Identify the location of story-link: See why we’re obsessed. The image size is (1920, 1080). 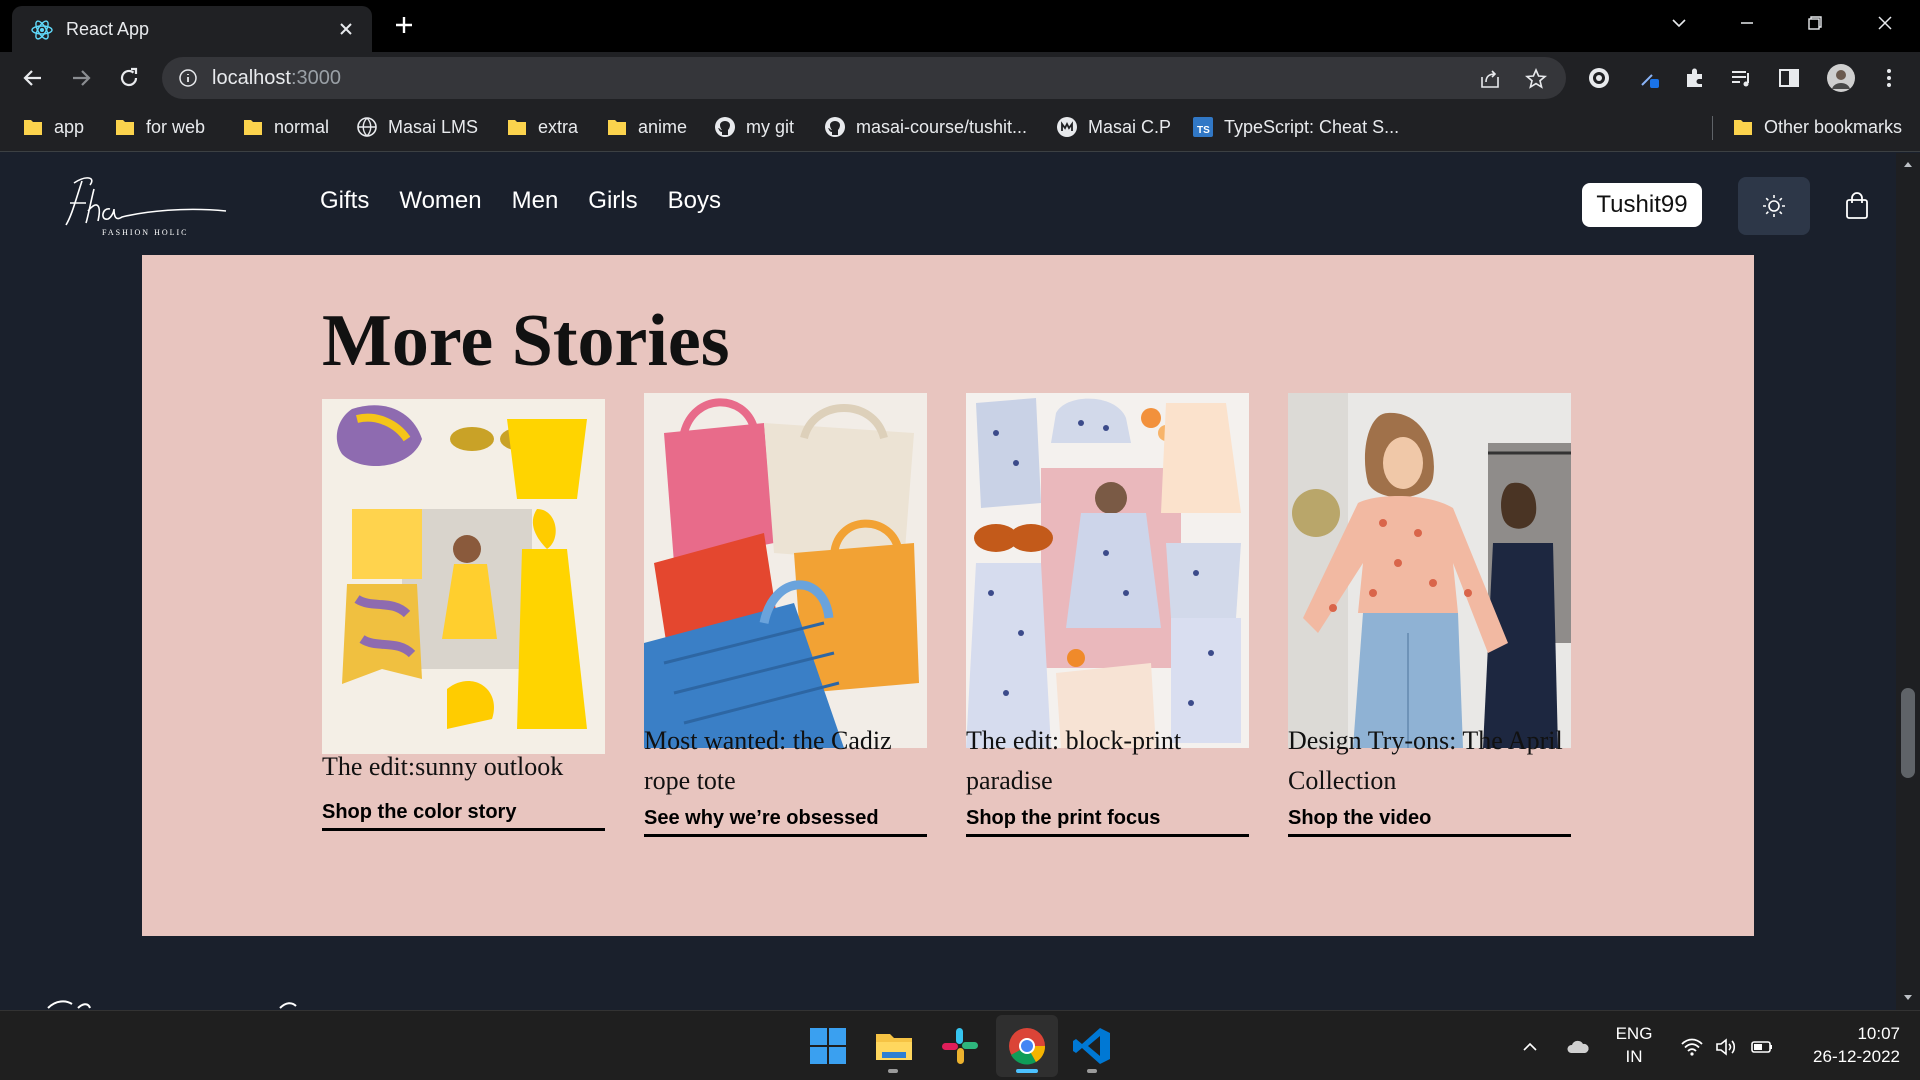
(785, 822).